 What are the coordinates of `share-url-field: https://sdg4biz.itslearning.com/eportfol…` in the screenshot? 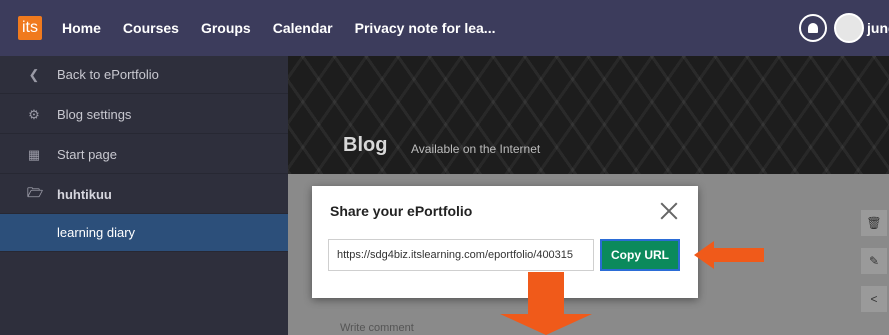 It's located at (461, 255).